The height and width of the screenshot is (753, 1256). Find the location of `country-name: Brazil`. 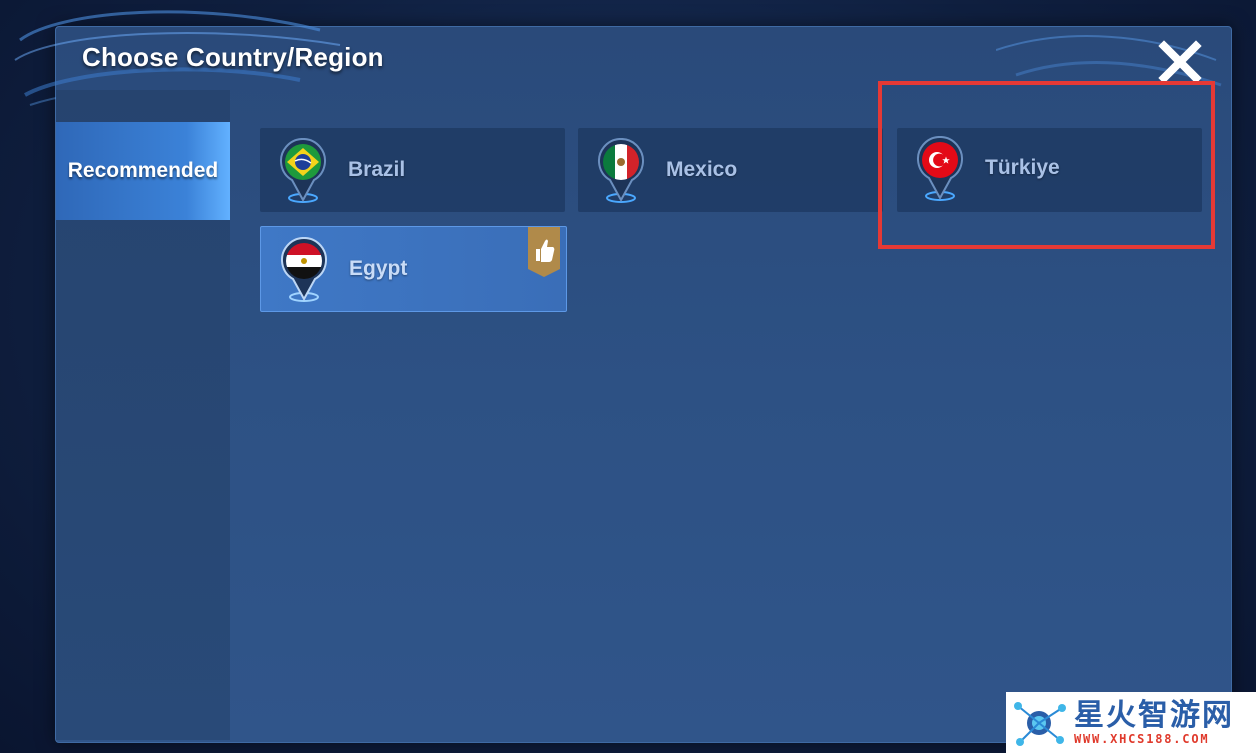

country-name: Brazil is located at coordinates (377, 169).